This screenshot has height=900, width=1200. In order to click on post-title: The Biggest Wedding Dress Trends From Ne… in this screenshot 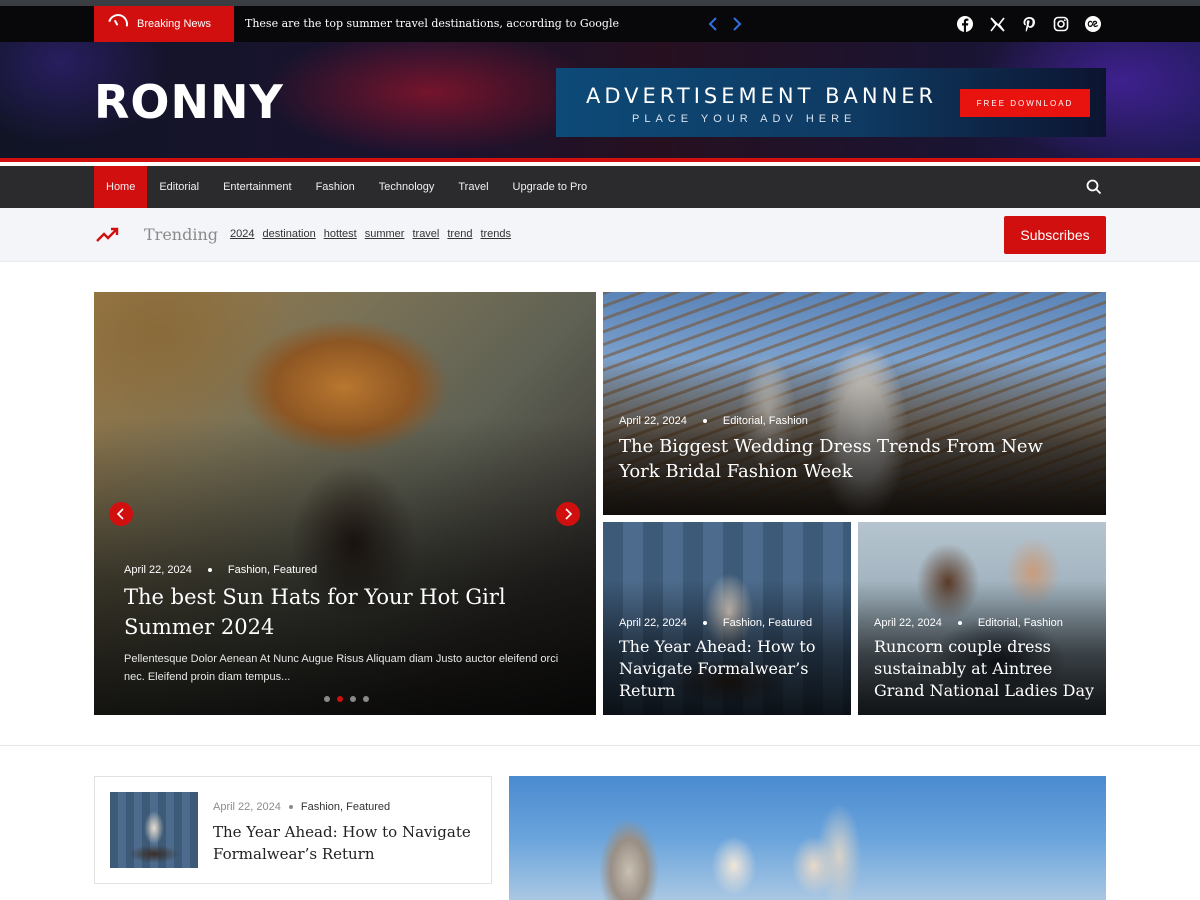, I will do `click(854, 459)`.